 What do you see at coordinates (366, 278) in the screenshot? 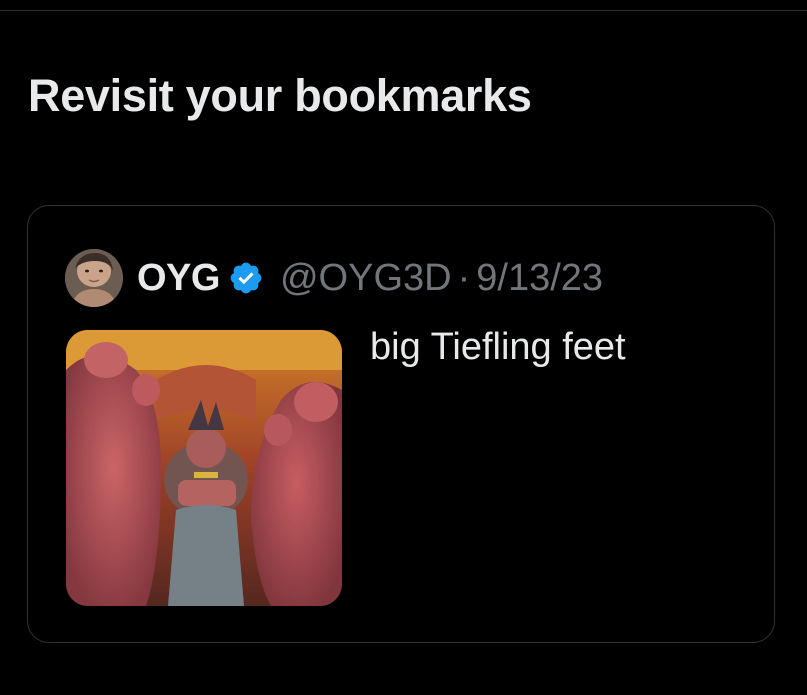
I see `user-handle: @OYG3D` at bounding box center [366, 278].